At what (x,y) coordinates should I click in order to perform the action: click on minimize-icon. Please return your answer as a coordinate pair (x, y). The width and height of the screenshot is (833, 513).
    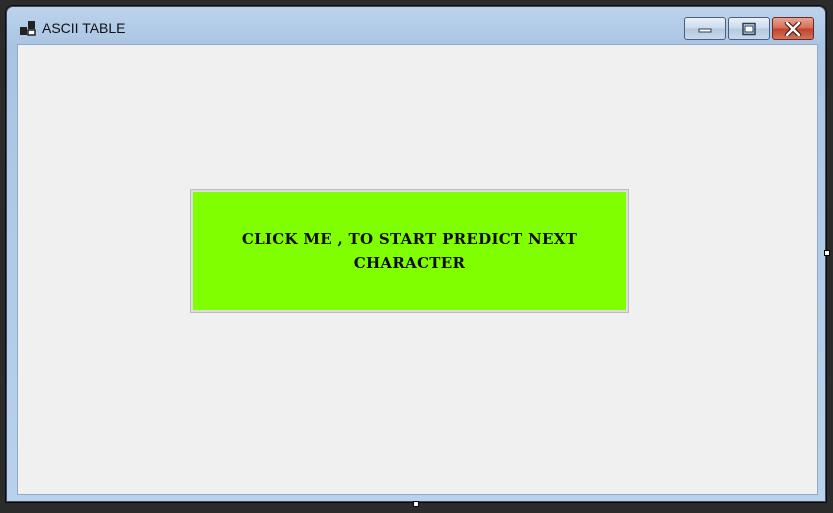
    Looking at the image, I should click on (705, 30).